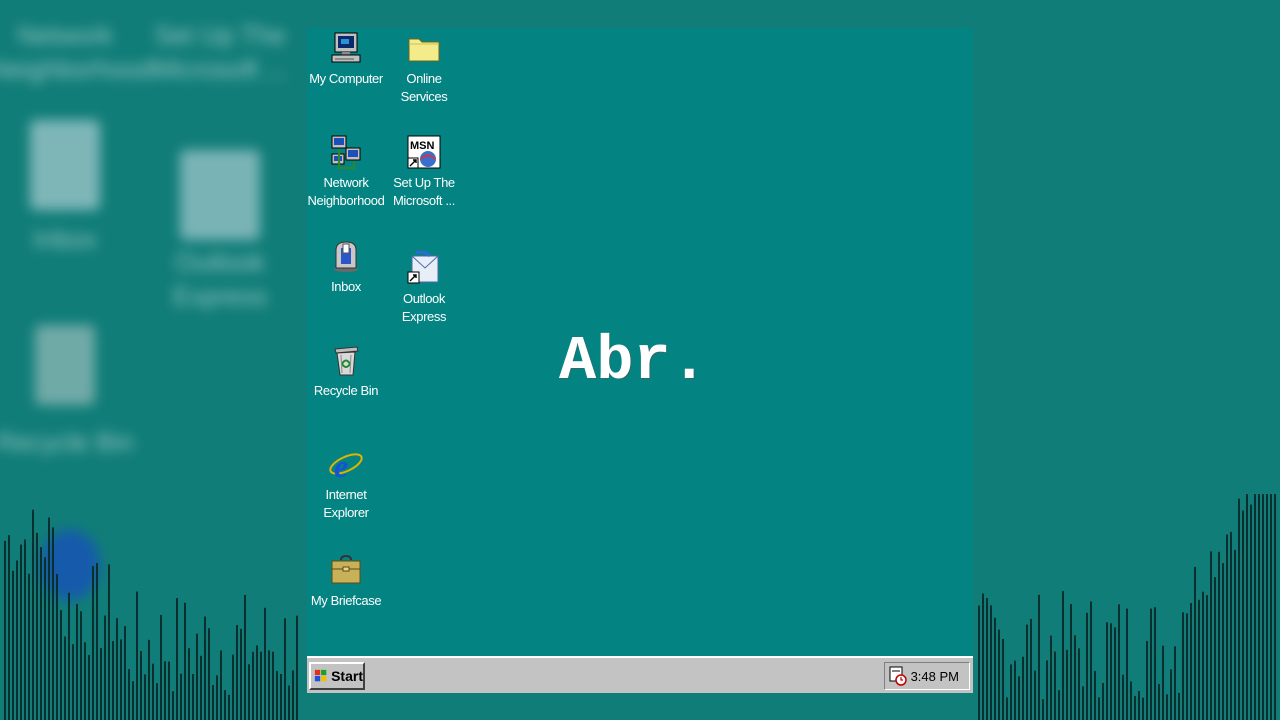  What do you see at coordinates (346, 172) in the screenshot?
I see `desktop-icon-network-neighborhood: Network Neighborhood` at bounding box center [346, 172].